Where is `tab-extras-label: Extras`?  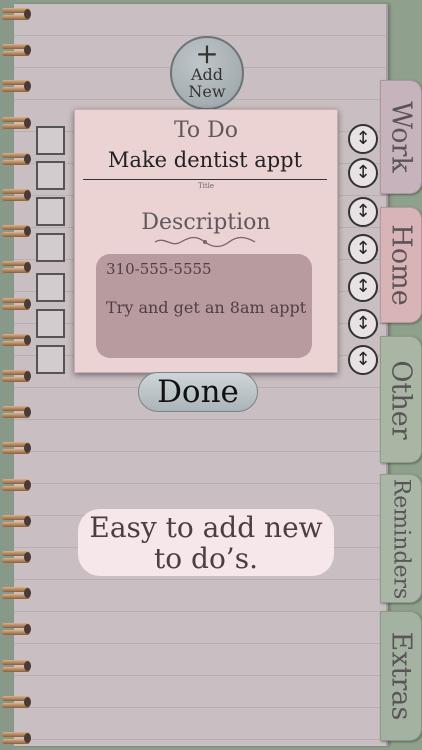 tab-extras-label: Extras is located at coordinates (401, 676).